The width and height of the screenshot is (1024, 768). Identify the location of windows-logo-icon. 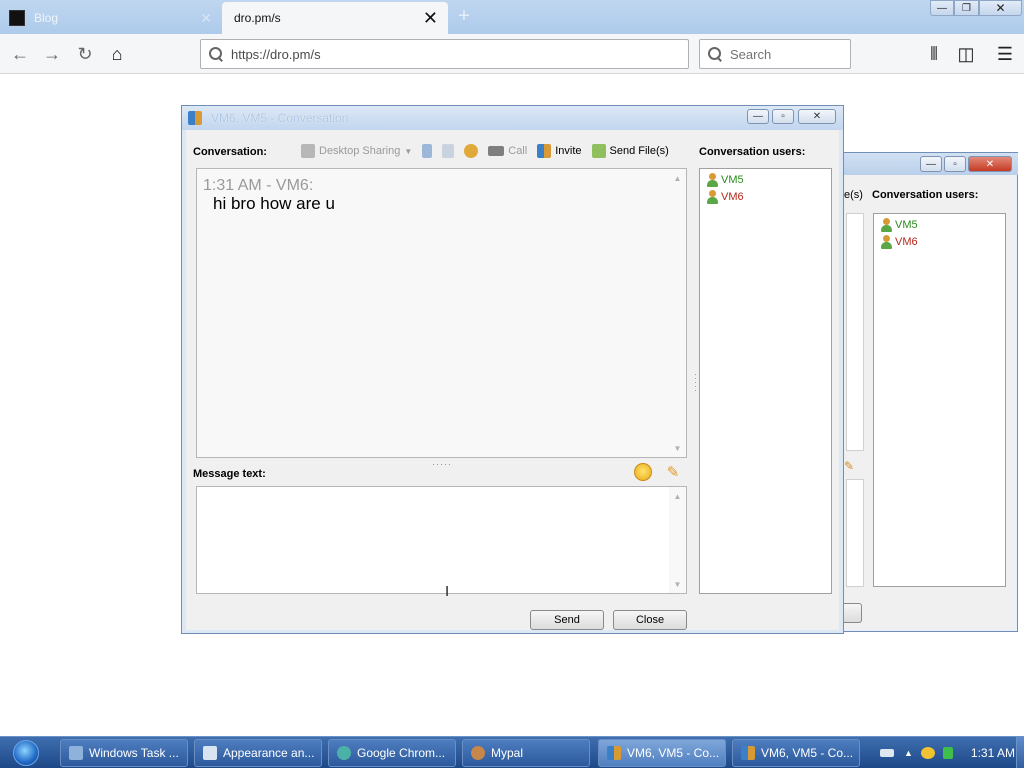
(26, 753).